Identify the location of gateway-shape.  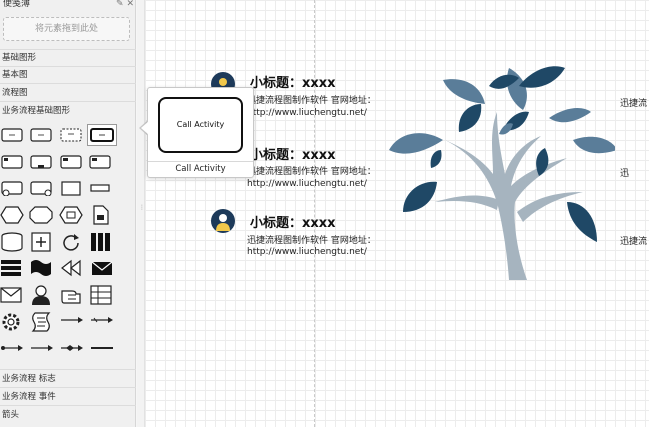
(71, 215).